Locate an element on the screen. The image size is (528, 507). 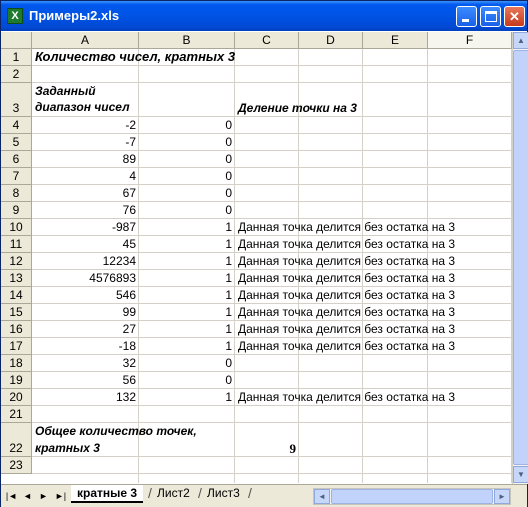
row-header-11: 11 is located at coordinates (16, 244).